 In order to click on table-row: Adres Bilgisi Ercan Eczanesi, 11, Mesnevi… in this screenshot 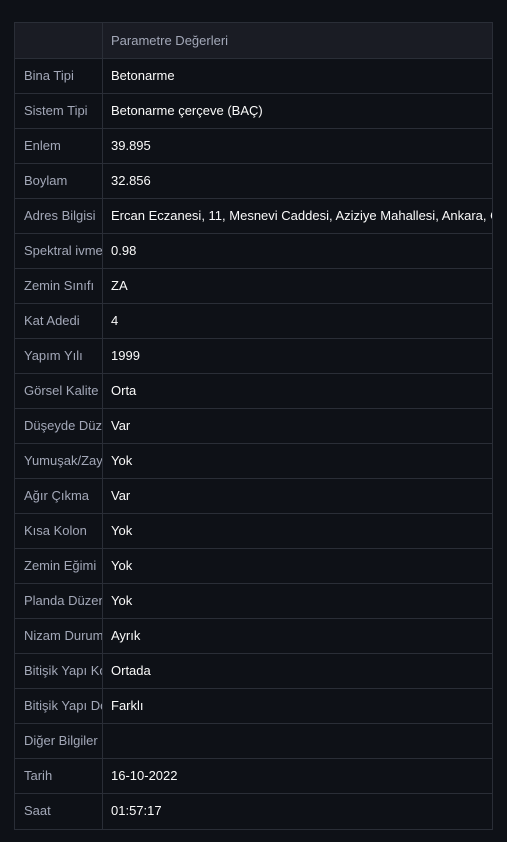, I will do `click(253, 216)`.